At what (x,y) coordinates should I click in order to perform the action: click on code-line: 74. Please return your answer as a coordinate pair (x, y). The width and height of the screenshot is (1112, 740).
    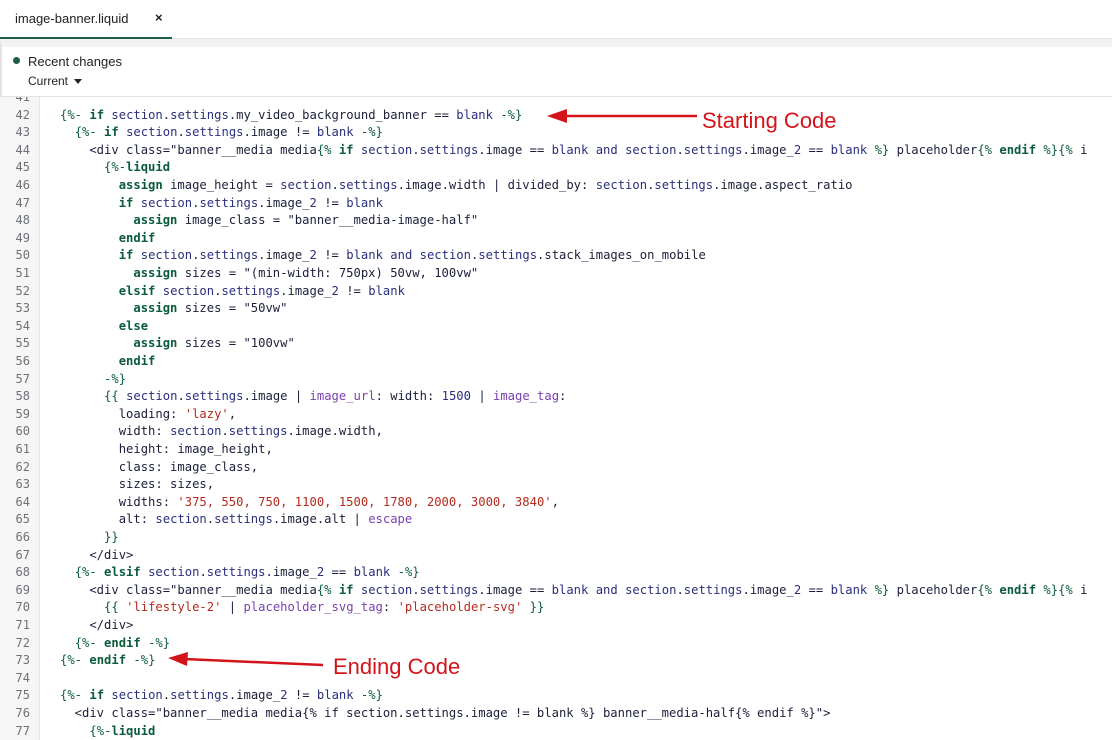
    Looking at the image, I should click on (556, 679).